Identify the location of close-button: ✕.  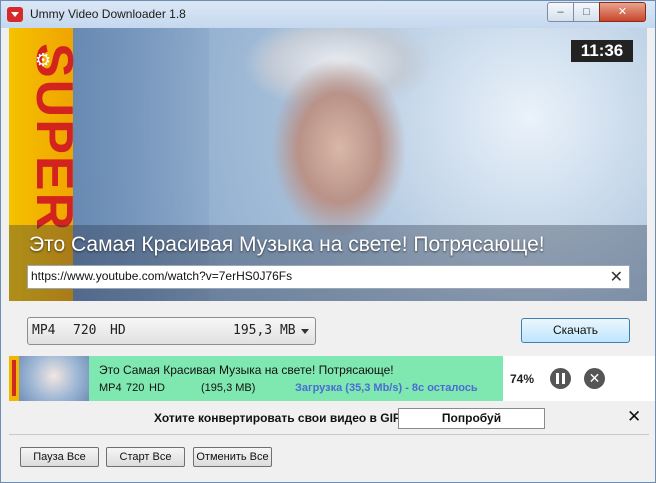
(622, 12).